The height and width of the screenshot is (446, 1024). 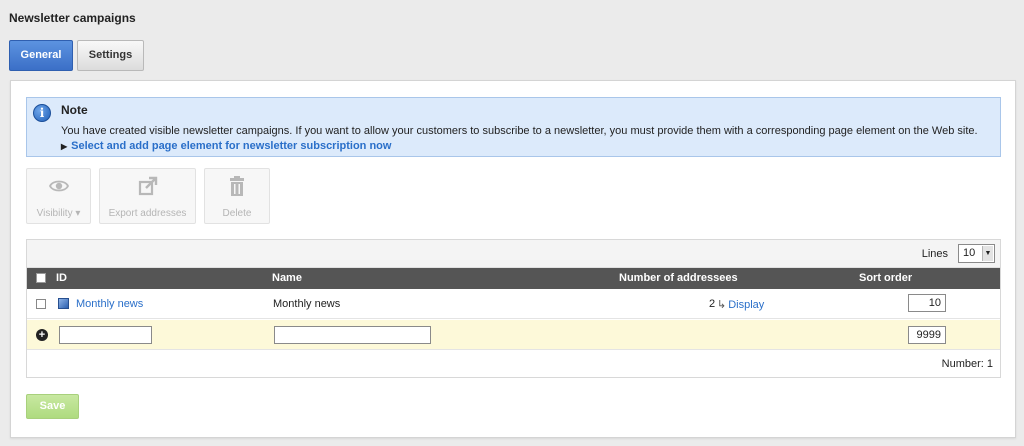 What do you see at coordinates (513, 335) in the screenshot?
I see `new-row: + 9999` at bounding box center [513, 335].